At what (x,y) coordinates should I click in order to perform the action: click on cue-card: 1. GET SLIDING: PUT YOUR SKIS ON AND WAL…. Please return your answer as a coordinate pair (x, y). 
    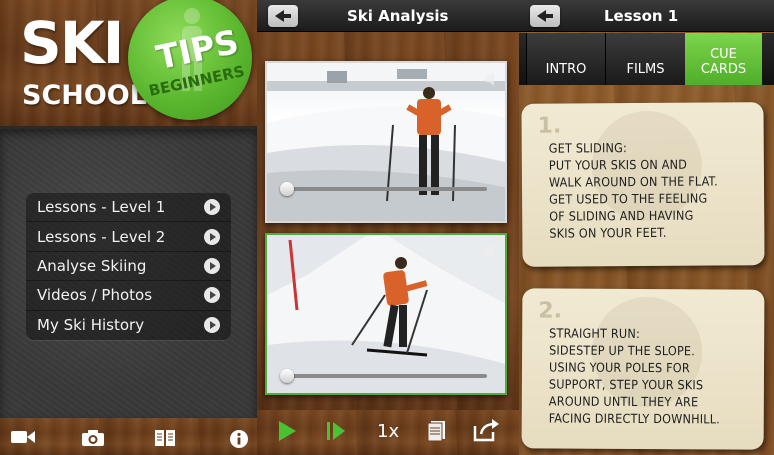
    Looking at the image, I should click on (643, 184).